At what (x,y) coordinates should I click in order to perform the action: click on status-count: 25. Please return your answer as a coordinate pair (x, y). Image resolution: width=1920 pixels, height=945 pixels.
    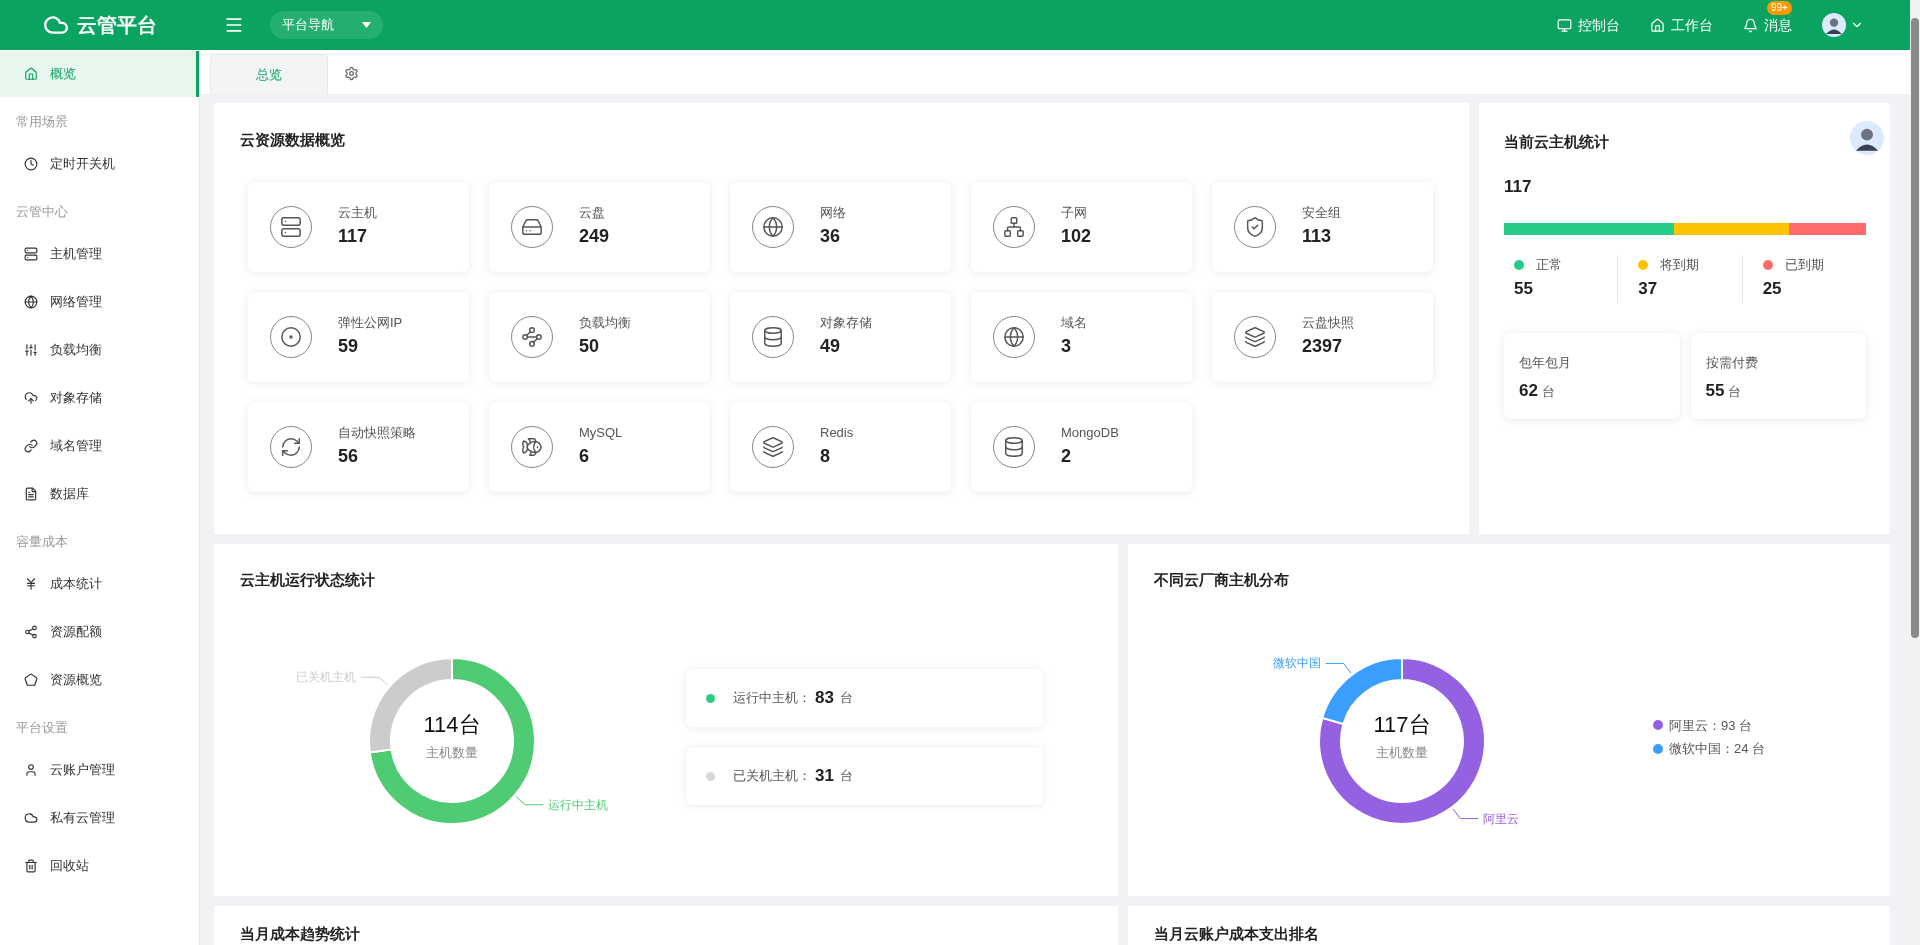
    Looking at the image, I should click on (1772, 288).